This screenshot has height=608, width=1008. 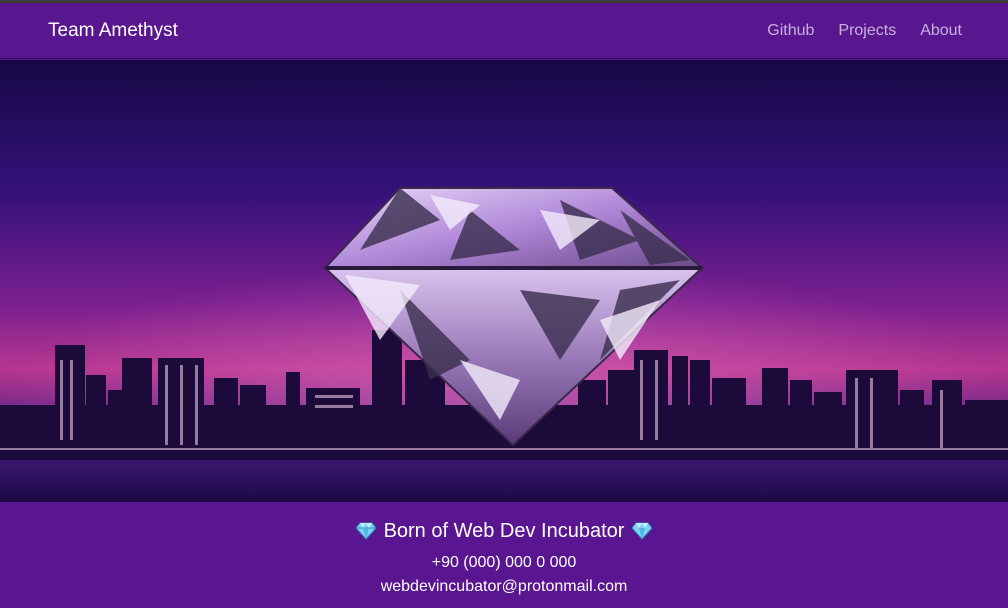 I want to click on nav-link-github: Github, so click(x=790, y=31).